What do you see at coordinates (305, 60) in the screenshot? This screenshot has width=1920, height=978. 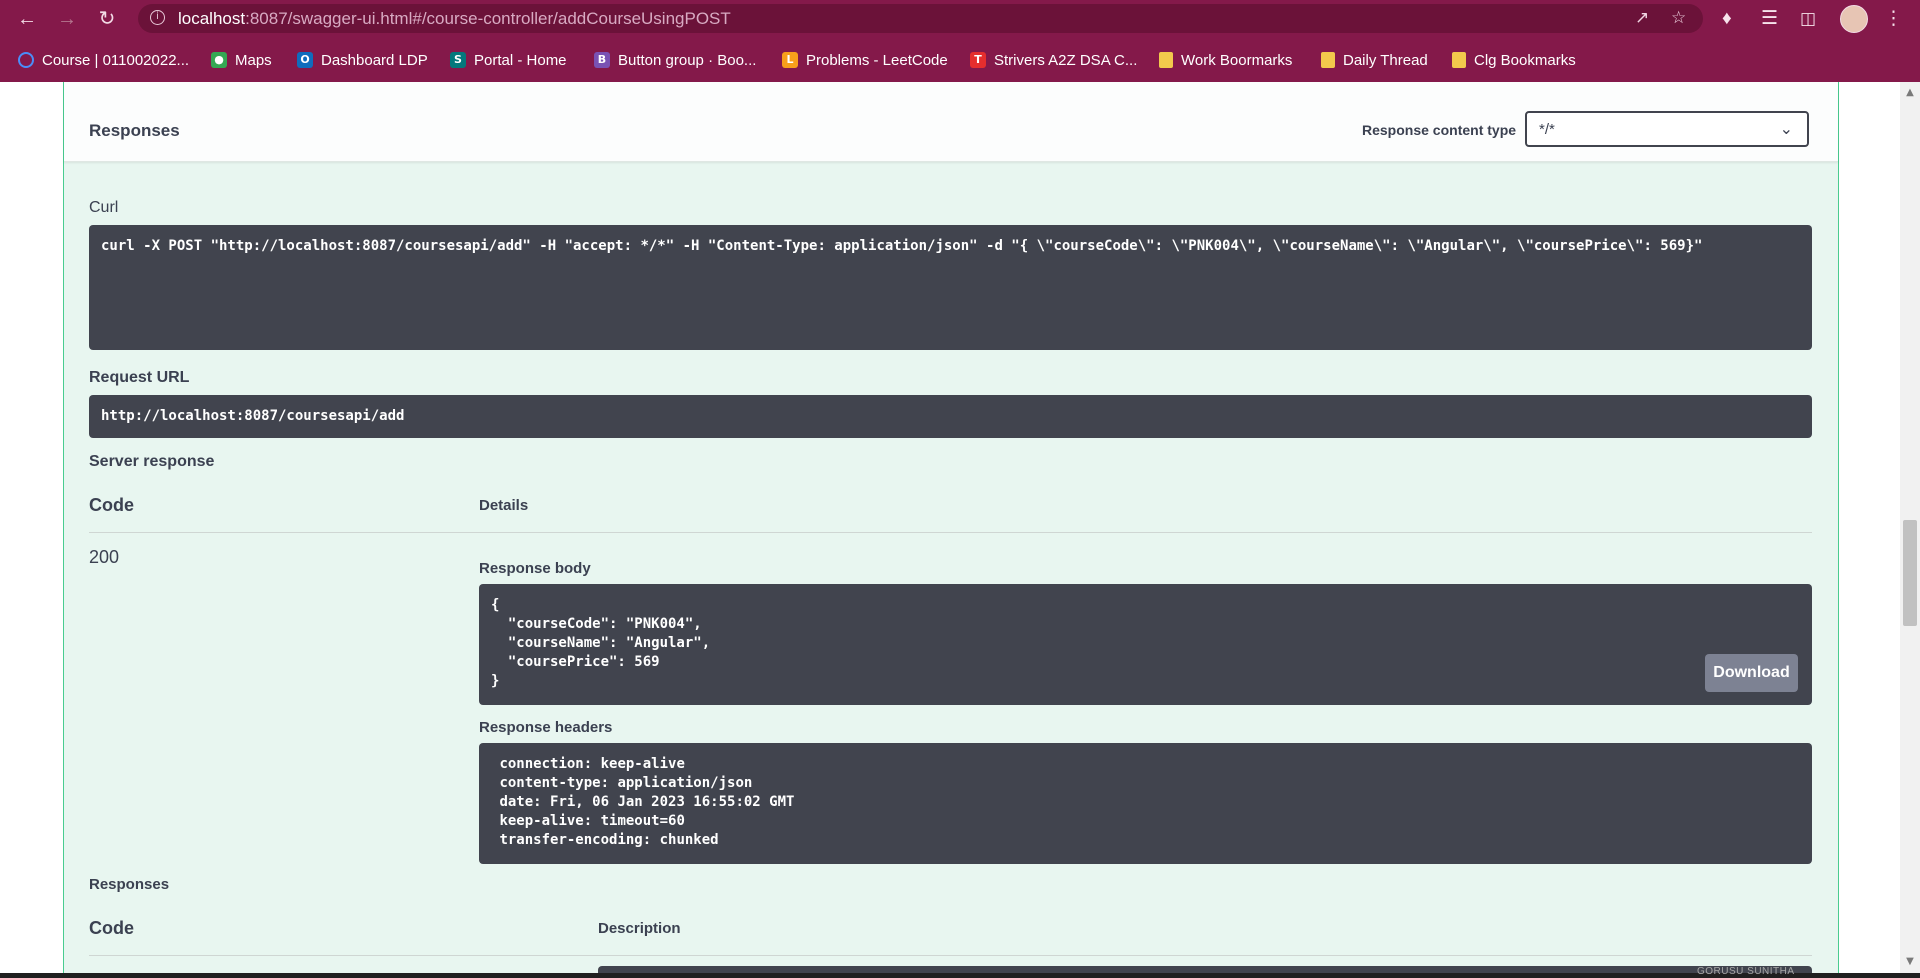 I see `outlook-icon: O` at bounding box center [305, 60].